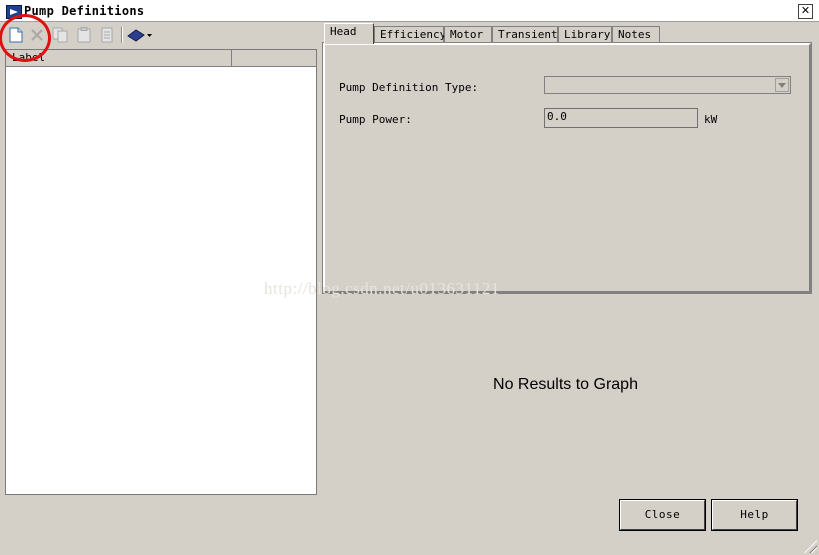  What do you see at coordinates (84, 35) in the screenshot?
I see `paste-icon` at bounding box center [84, 35].